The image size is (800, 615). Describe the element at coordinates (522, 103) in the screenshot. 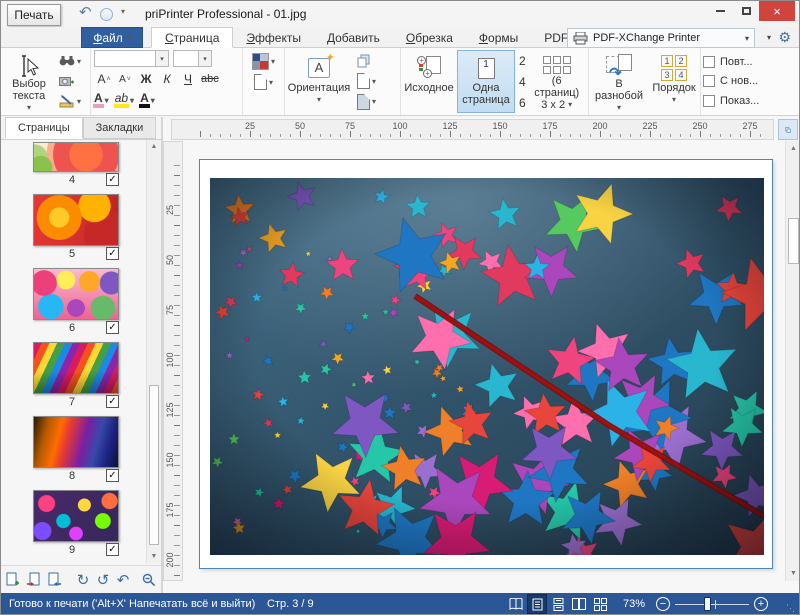

I see `pages-count-6: 6` at that location.